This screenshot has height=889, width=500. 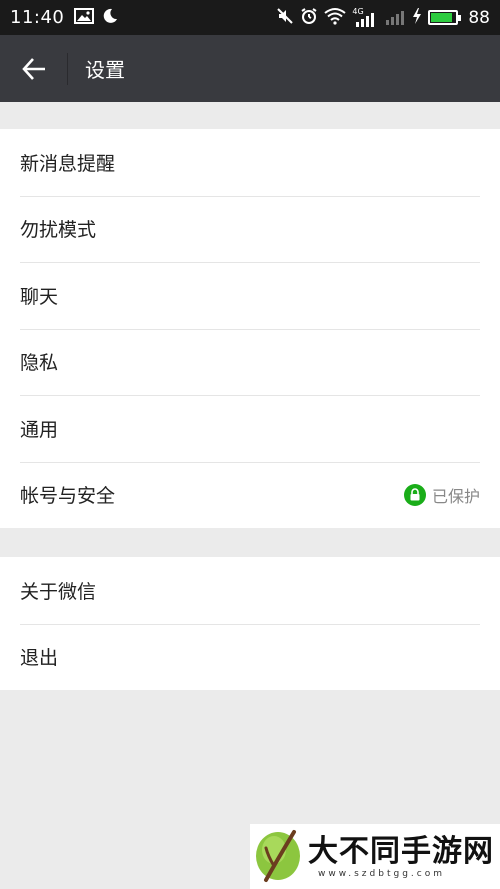 I want to click on settings-item-log-out: 退出, so click(x=250, y=657).